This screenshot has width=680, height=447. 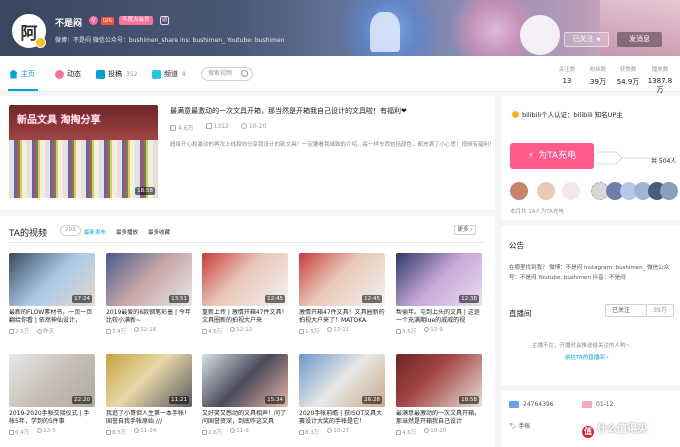 I want to click on uid-row: 24764396, so click(x=531, y=404).